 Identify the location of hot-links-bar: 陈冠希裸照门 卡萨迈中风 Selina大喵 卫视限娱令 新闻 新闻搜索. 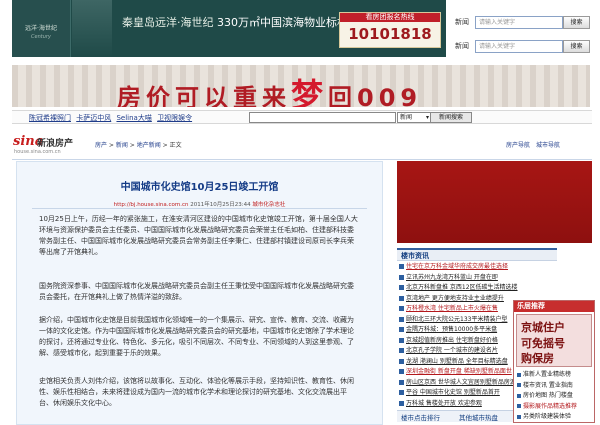
(302, 117).